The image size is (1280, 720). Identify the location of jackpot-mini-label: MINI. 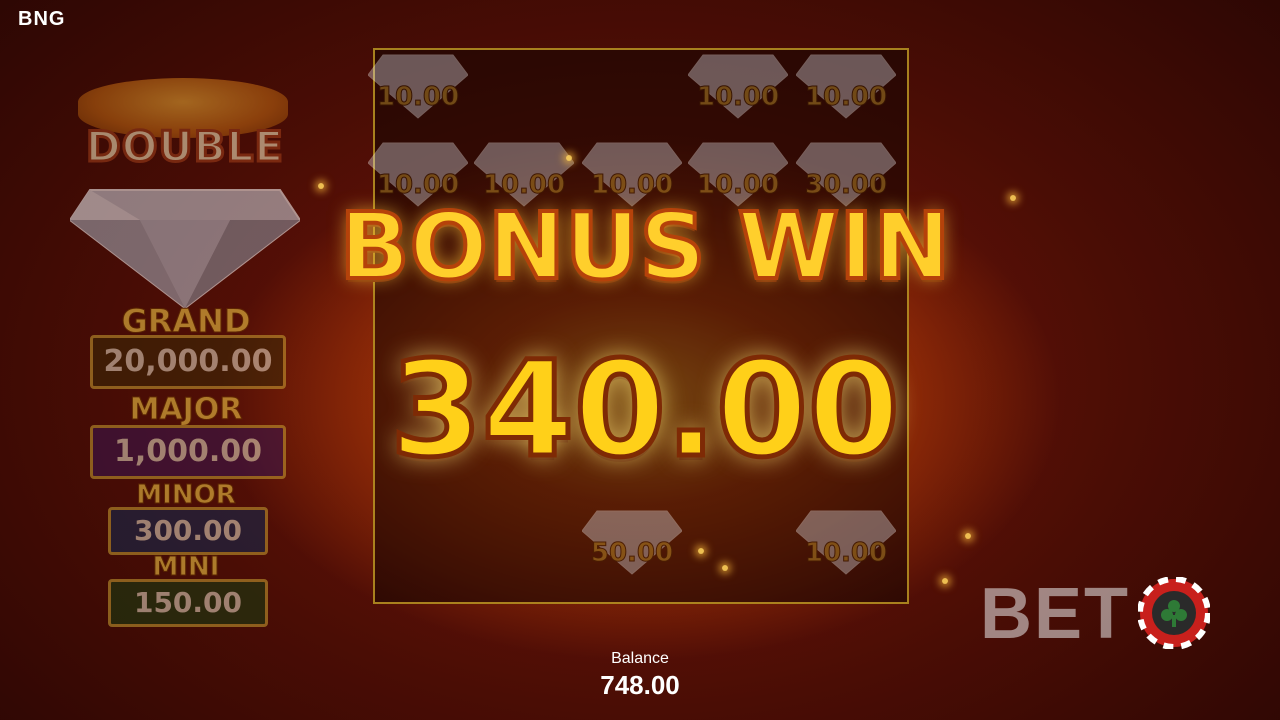
(186, 567).